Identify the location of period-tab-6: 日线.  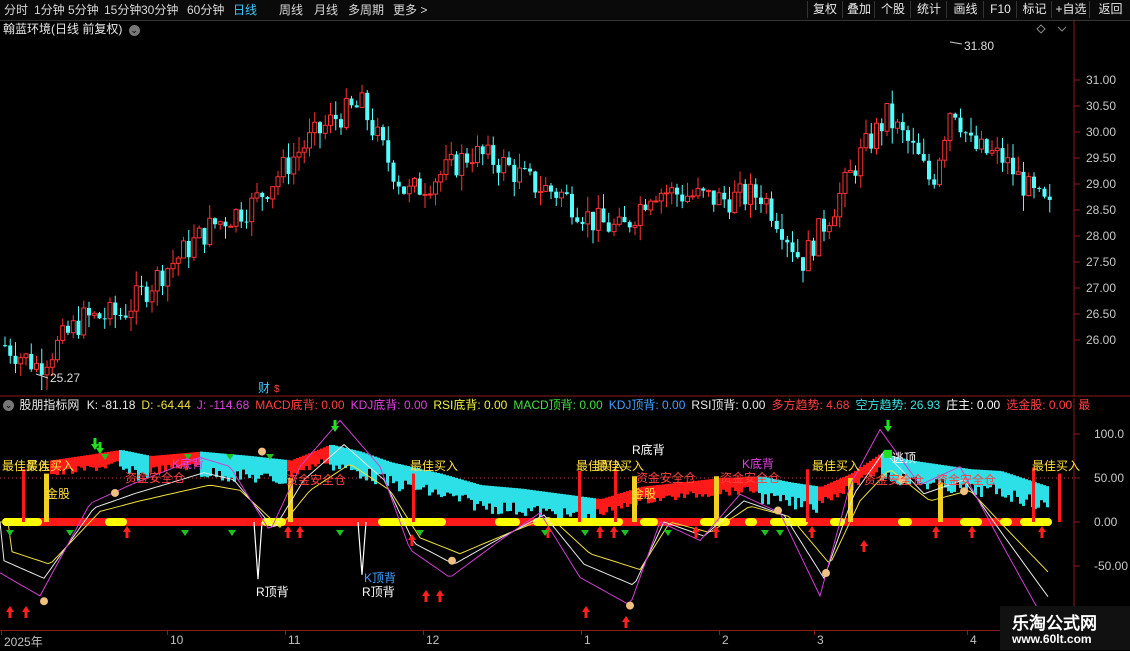
(245, 10).